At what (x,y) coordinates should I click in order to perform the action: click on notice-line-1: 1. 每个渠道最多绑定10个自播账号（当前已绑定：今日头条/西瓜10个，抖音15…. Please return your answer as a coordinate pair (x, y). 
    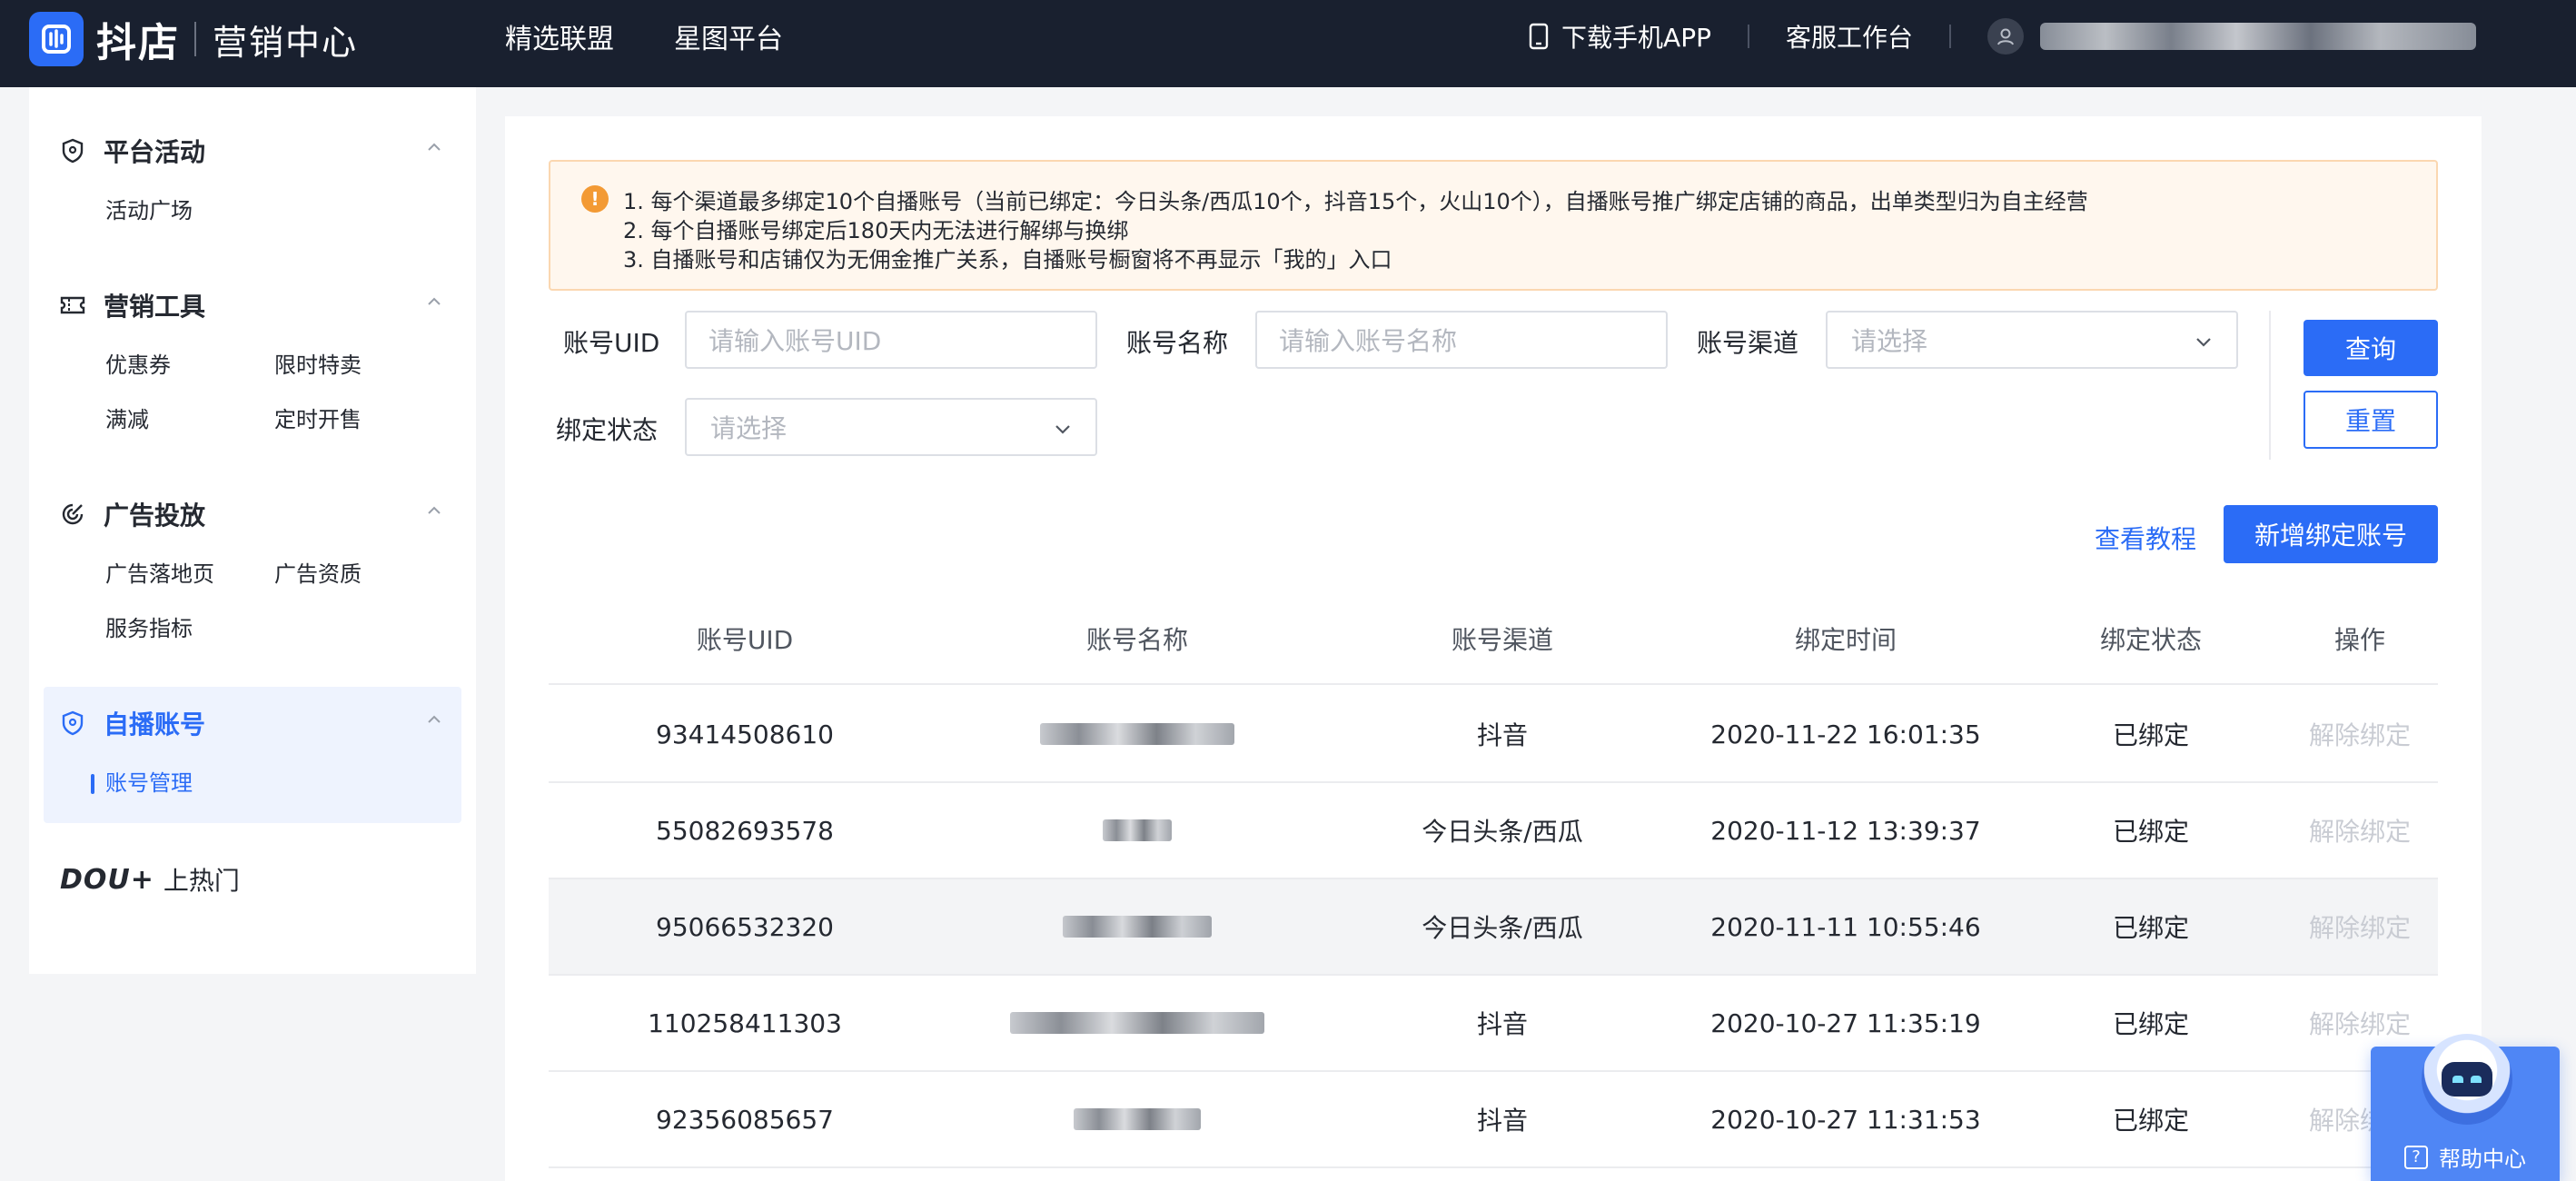
    Looking at the image, I should click on (1355, 201).